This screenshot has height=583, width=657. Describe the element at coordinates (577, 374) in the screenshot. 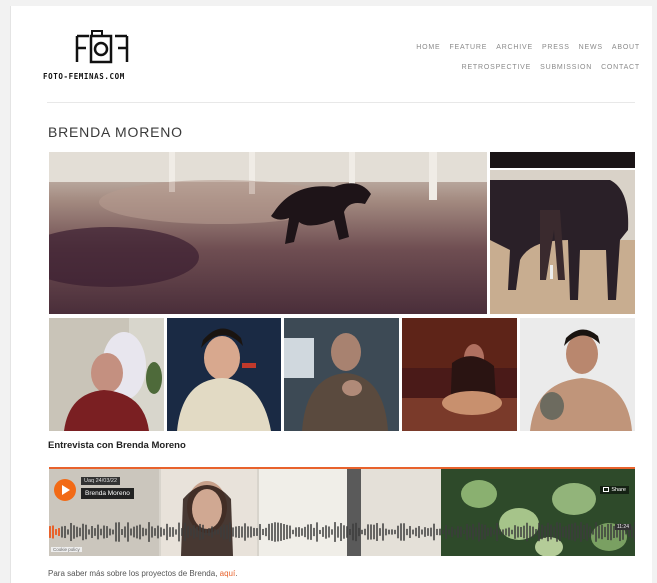

I see `tattooed-man-portrait` at that location.